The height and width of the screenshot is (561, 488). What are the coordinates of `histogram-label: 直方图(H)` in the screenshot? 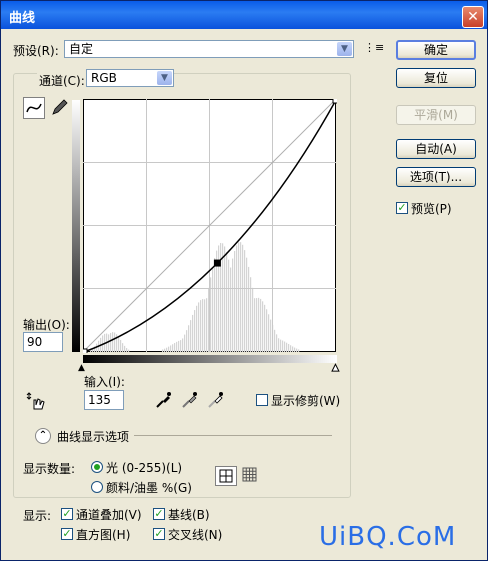 It's located at (103, 535).